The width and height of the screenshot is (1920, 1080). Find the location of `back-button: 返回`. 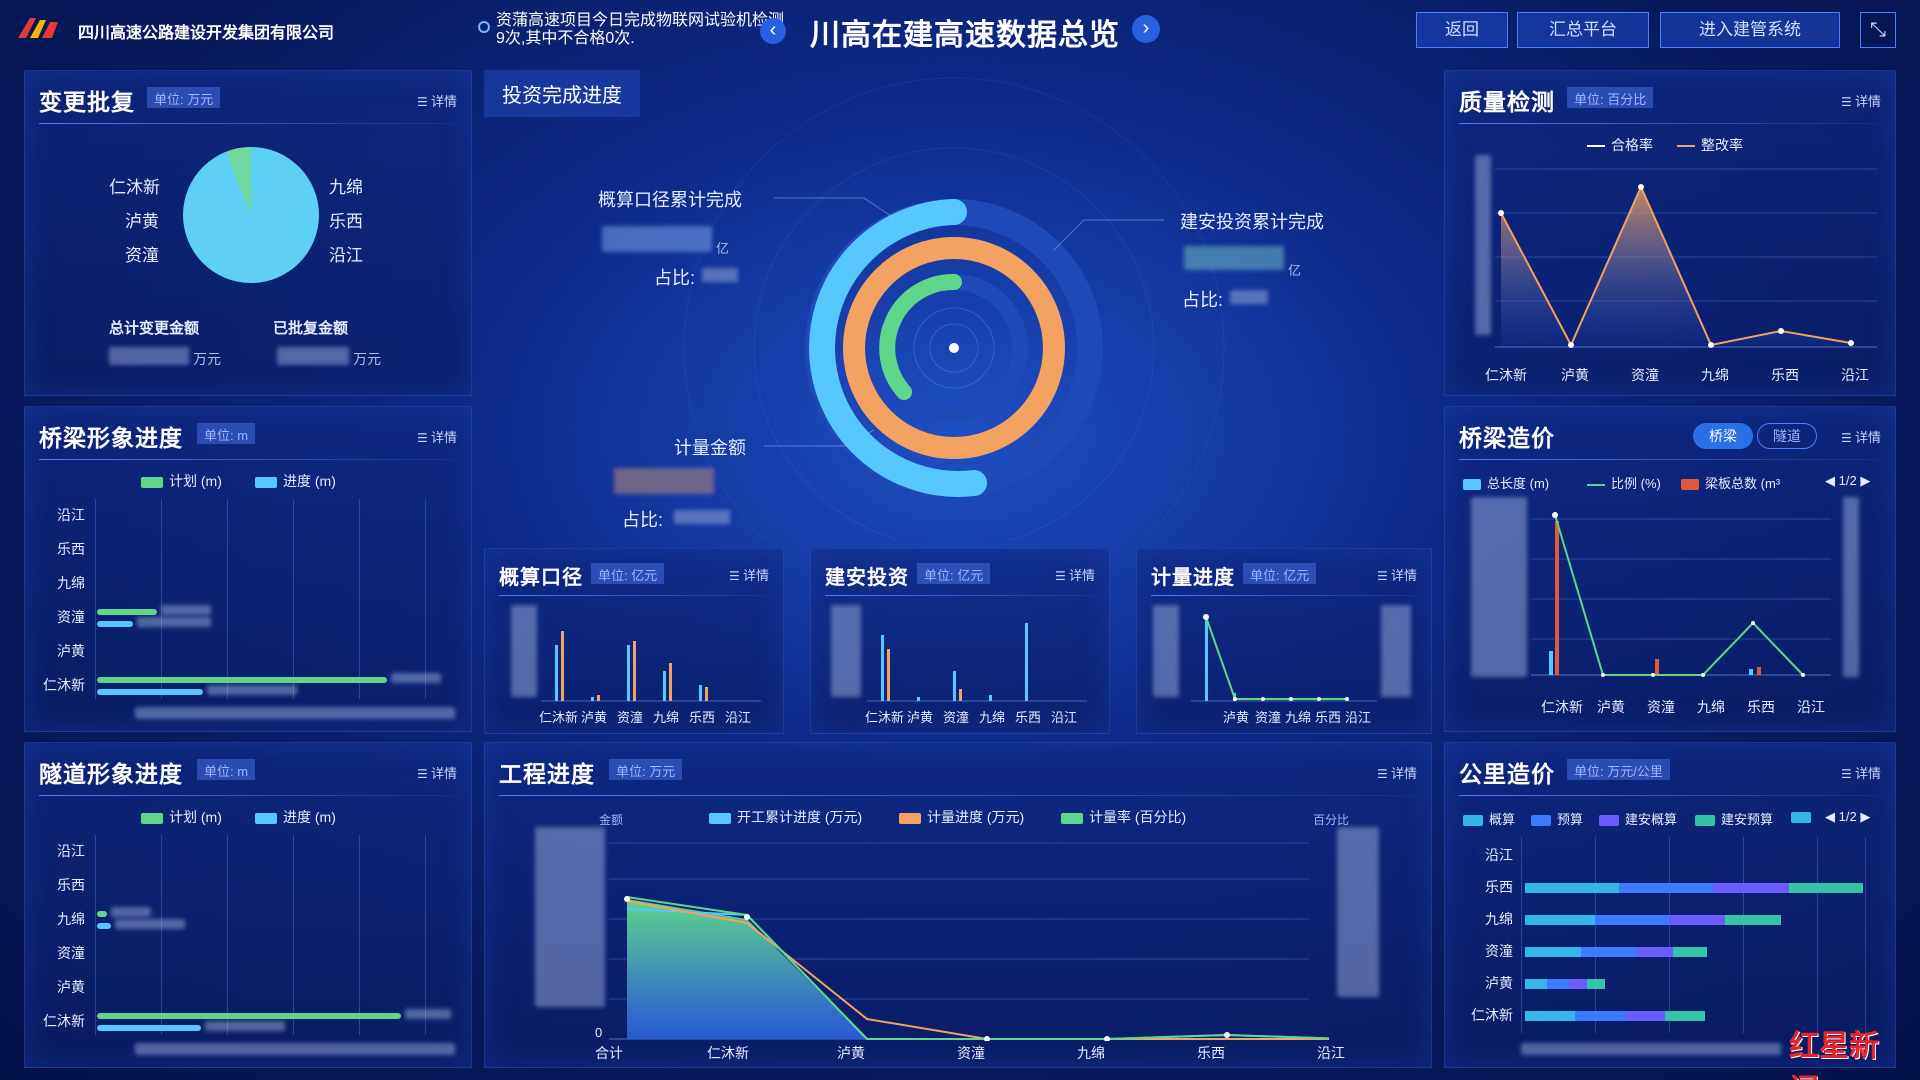

back-button: 返回 is located at coordinates (1462, 30).